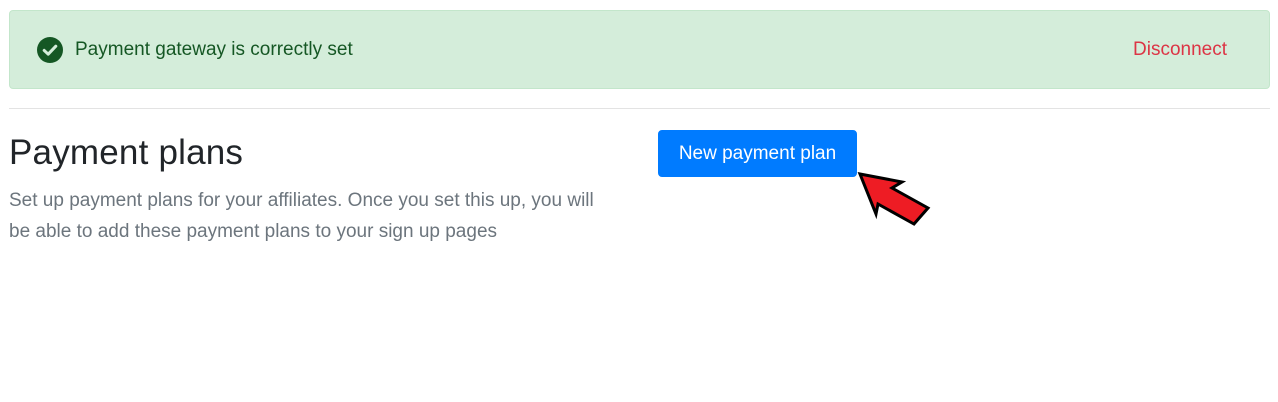  I want to click on red-arrow-icon, so click(895, 200).